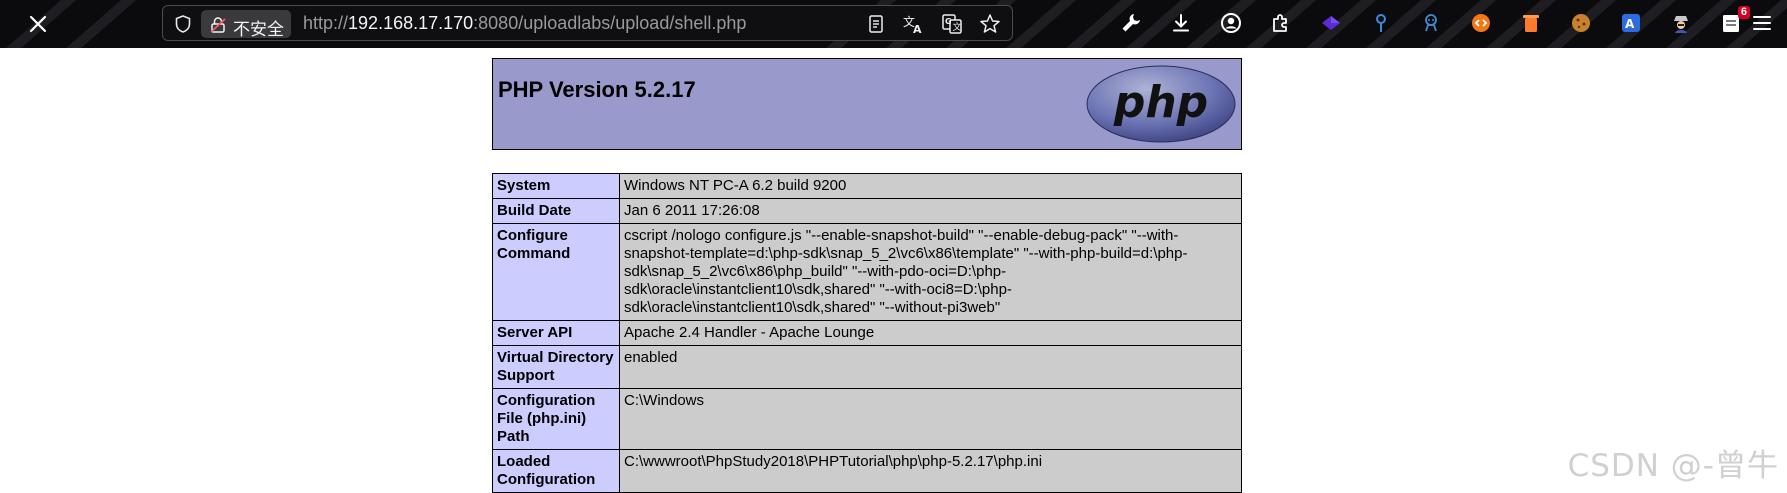 The width and height of the screenshot is (1787, 493). I want to click on bookmark-star-icon, so click(990, 24).